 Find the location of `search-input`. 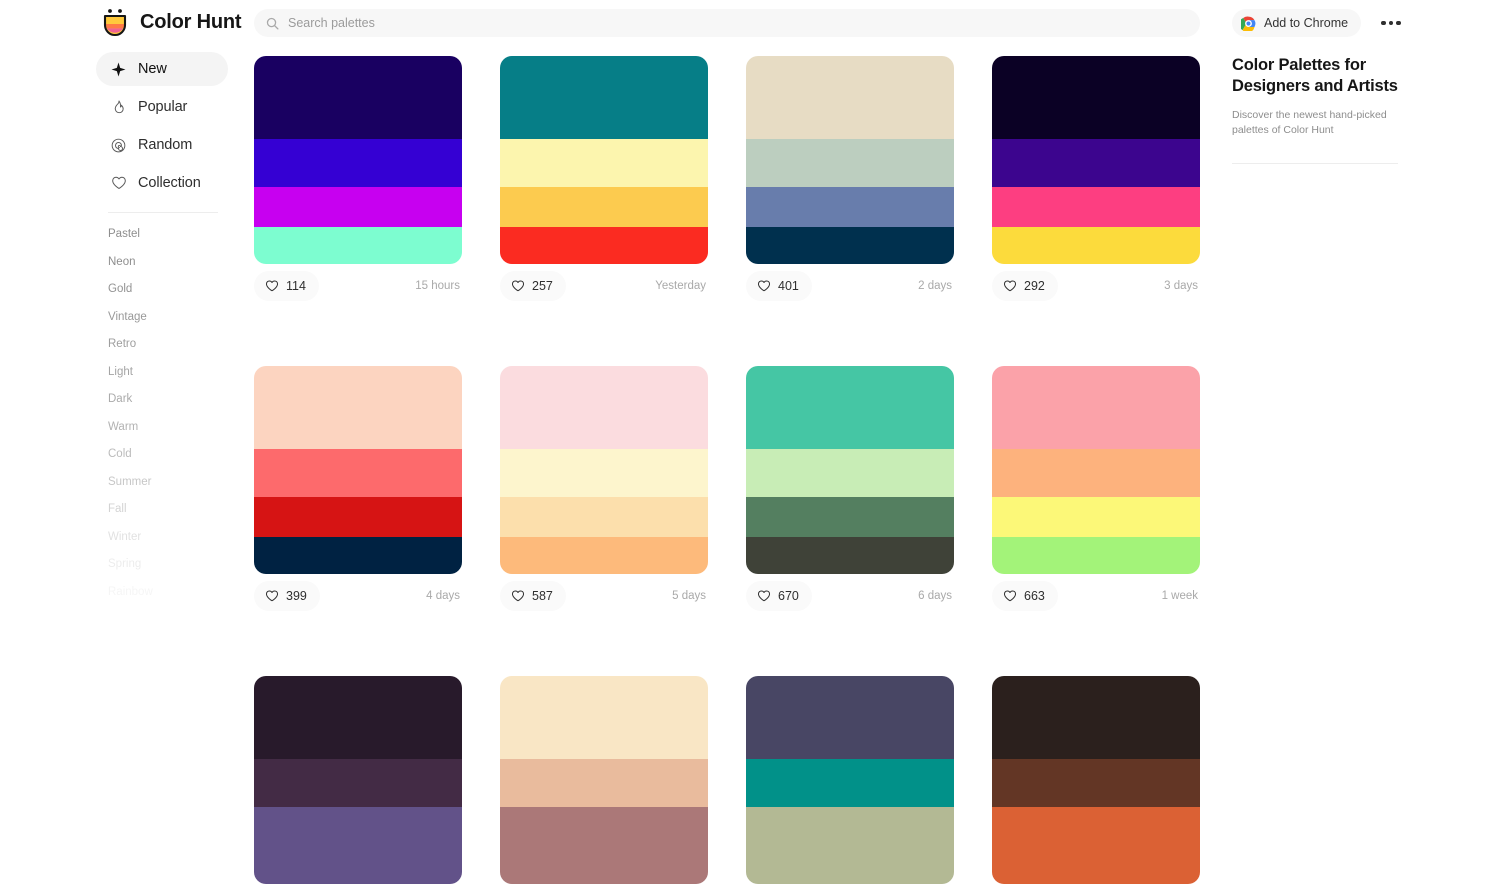

search-input is located at coordinates (738, 23).